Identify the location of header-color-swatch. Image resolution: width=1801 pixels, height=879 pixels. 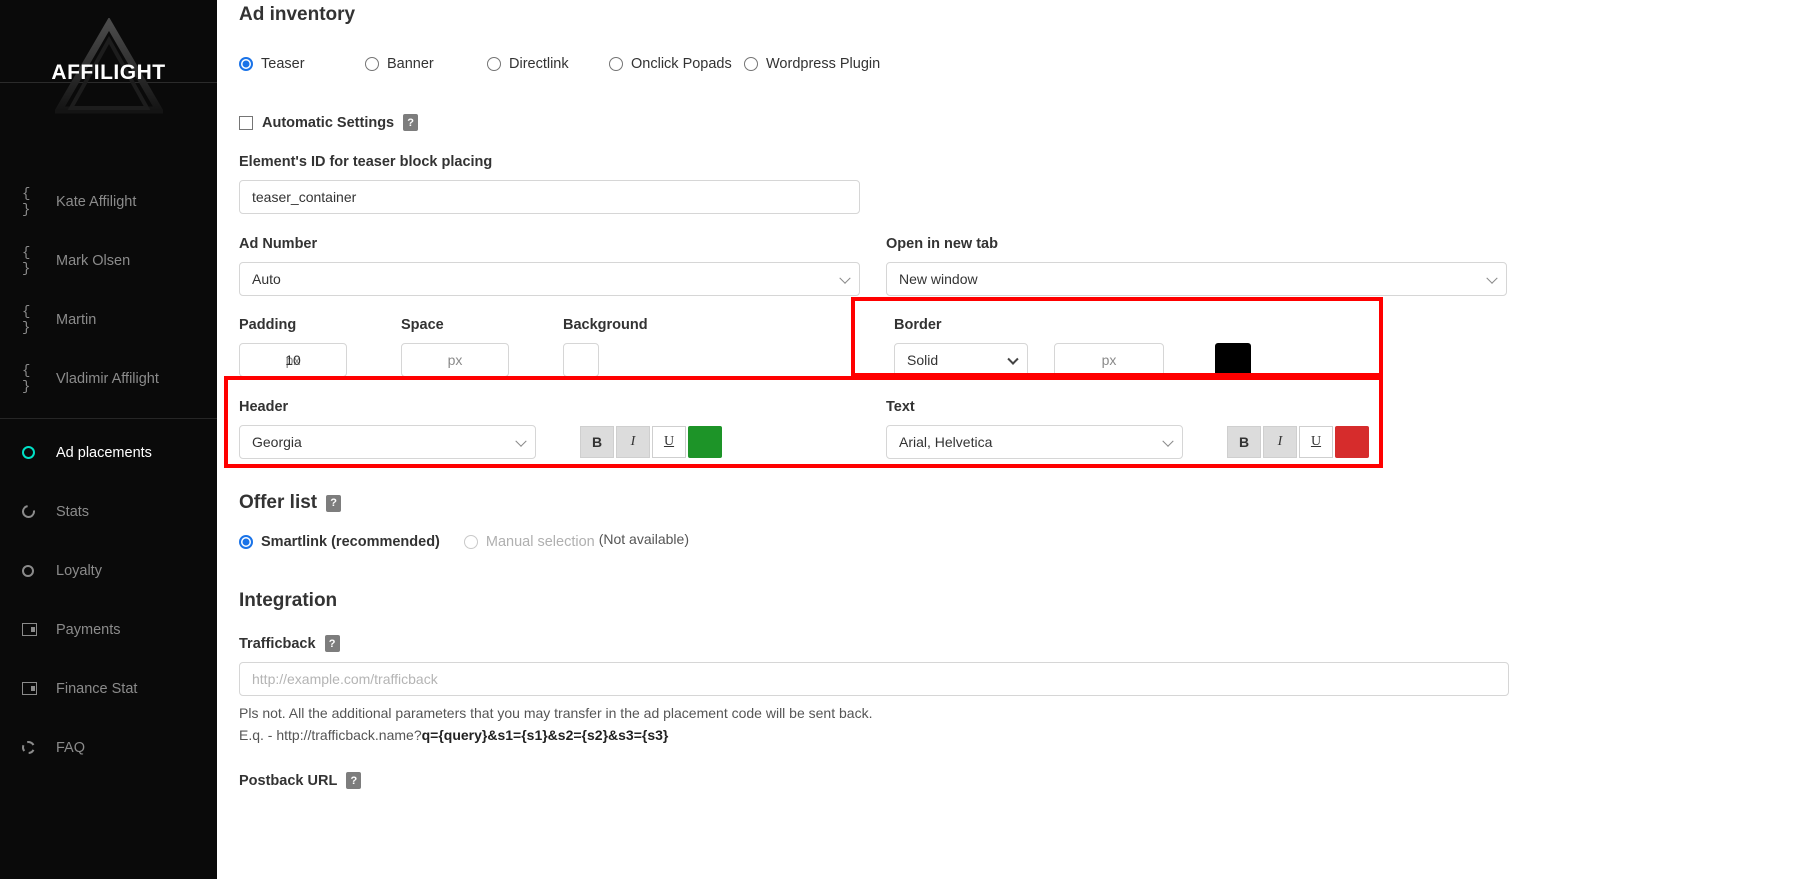
(705, 442).